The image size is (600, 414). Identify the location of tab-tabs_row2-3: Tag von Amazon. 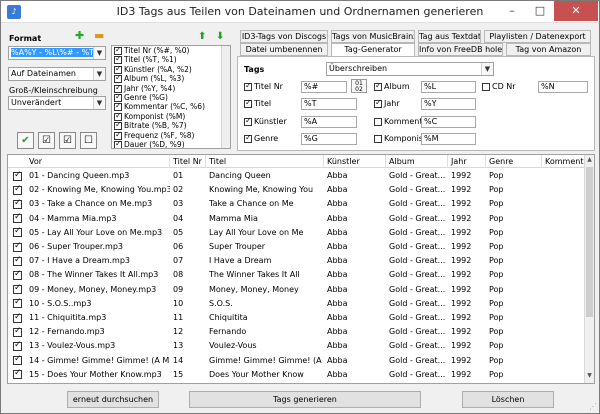
(548, 49).